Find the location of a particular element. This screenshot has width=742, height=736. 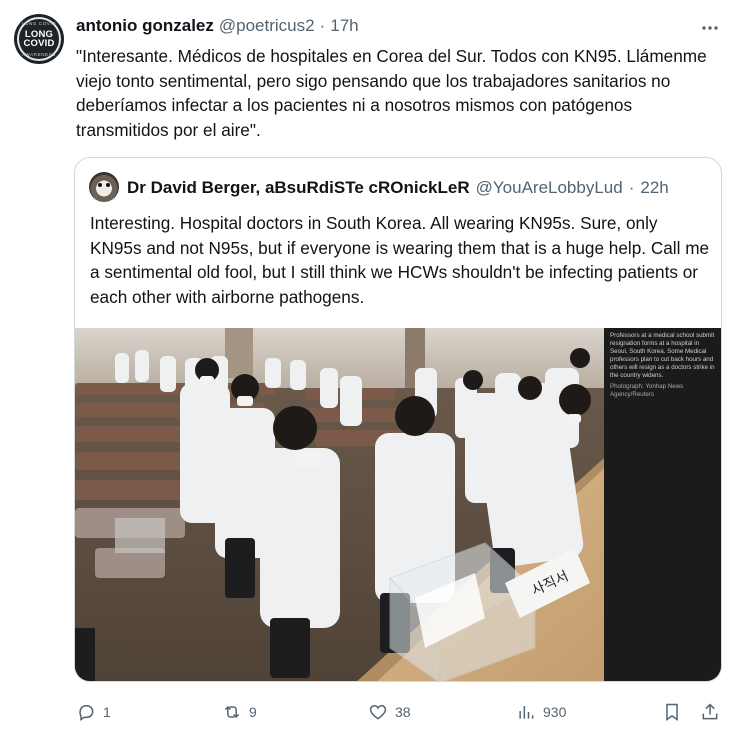

more-icon is located at coordinates (710, 30).